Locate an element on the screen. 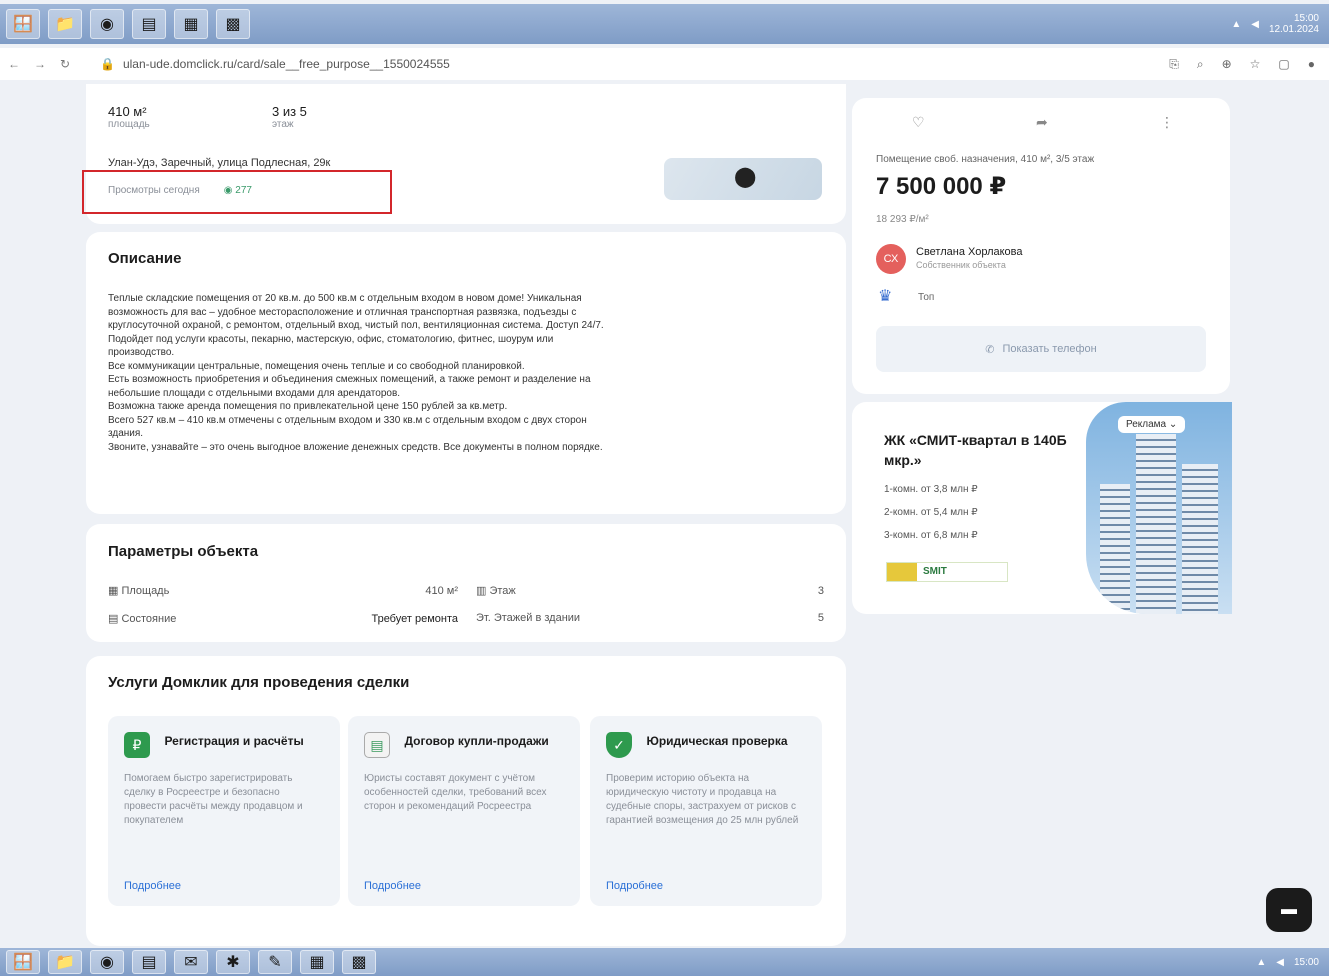 The width and height of the screenshot is (1329, 976). phone-icon: ✆ is located at coordinates (990, 349).